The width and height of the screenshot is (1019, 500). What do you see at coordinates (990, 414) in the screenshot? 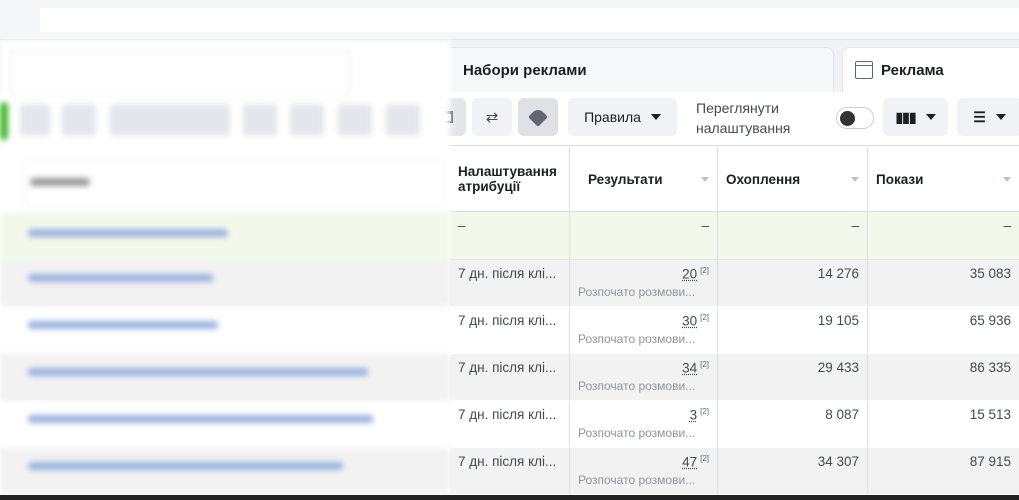
I see `impressions-cell: 15 513` at bounding box center [990, 414].